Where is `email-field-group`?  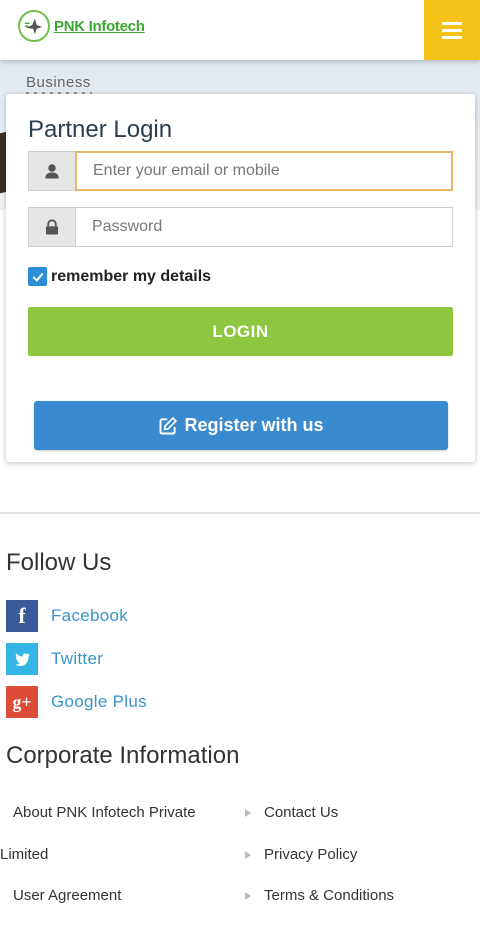 email-field-group is located at coordinates (240, 171).